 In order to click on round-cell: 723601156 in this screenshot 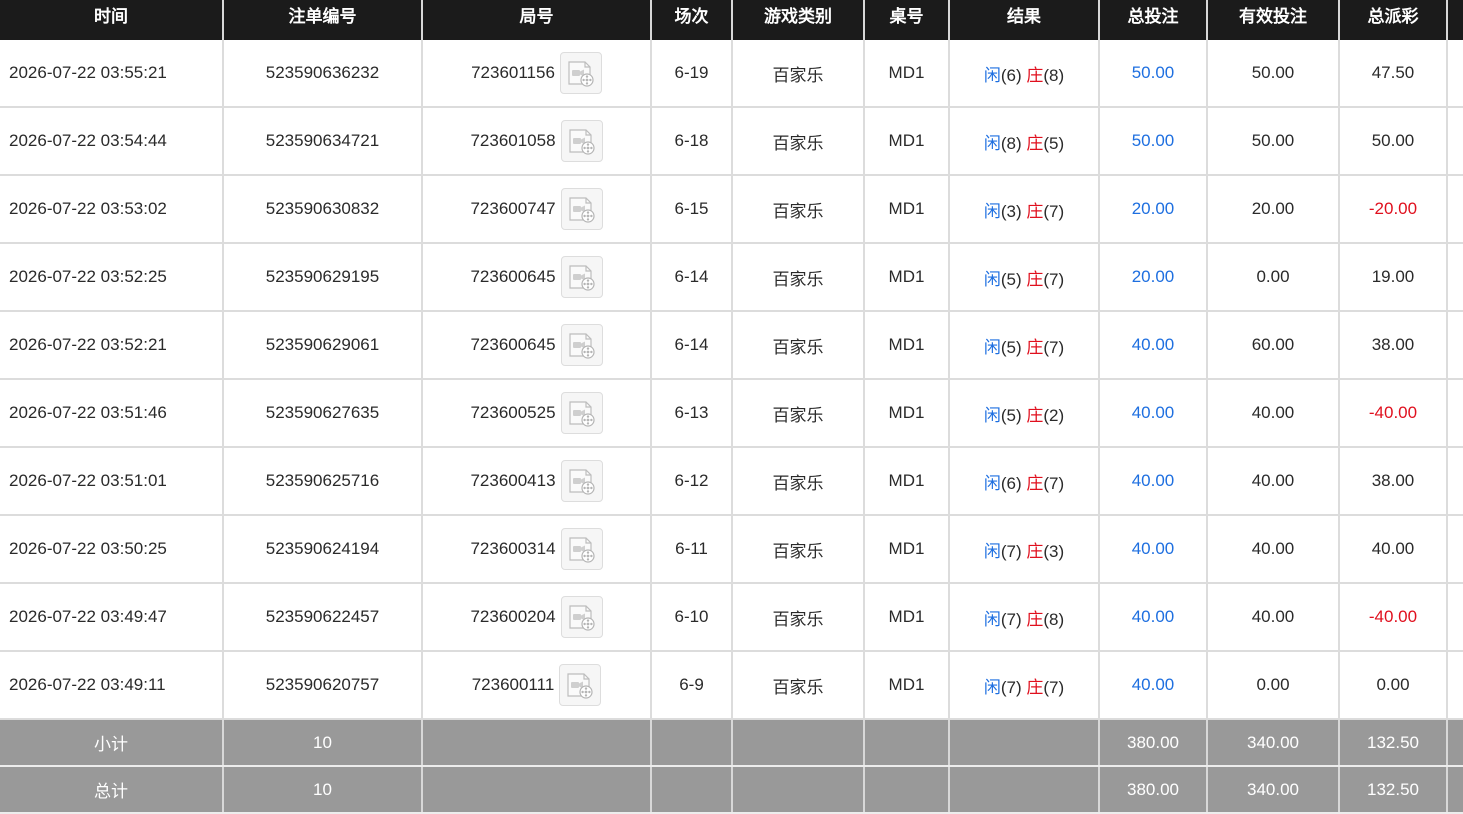, I will do `click(537, 74)`.